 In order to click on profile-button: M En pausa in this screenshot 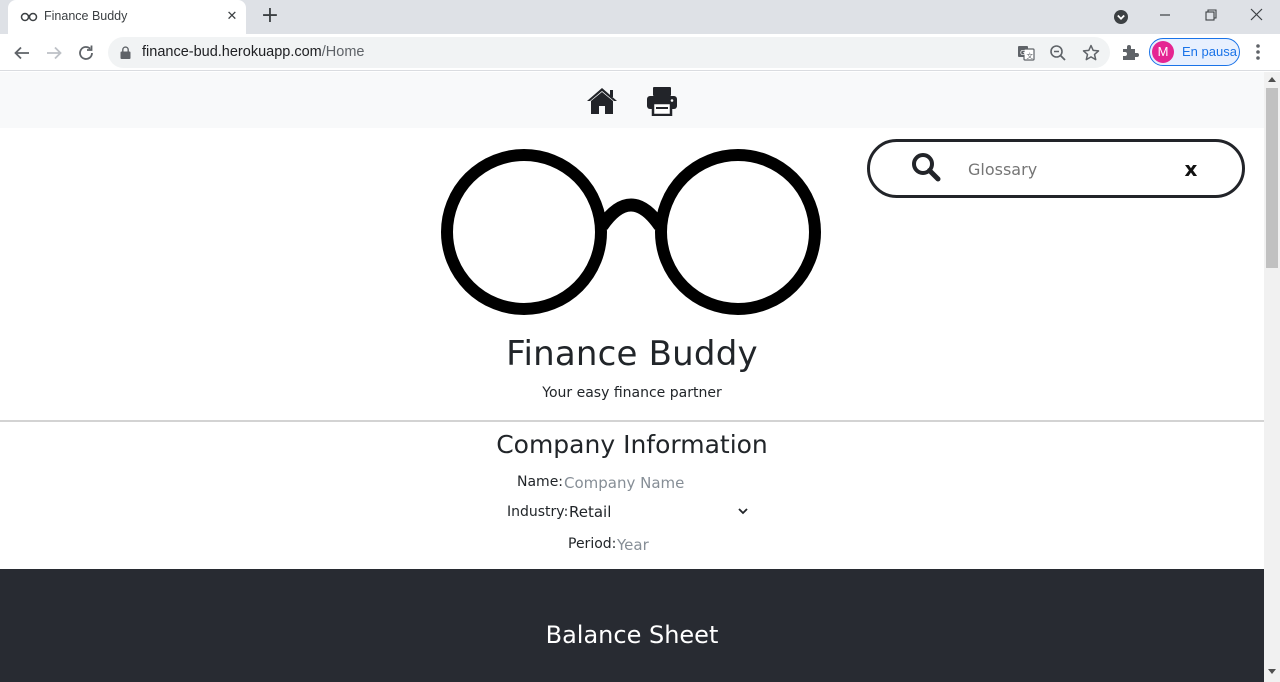, I will do `click(1194, 52)`.